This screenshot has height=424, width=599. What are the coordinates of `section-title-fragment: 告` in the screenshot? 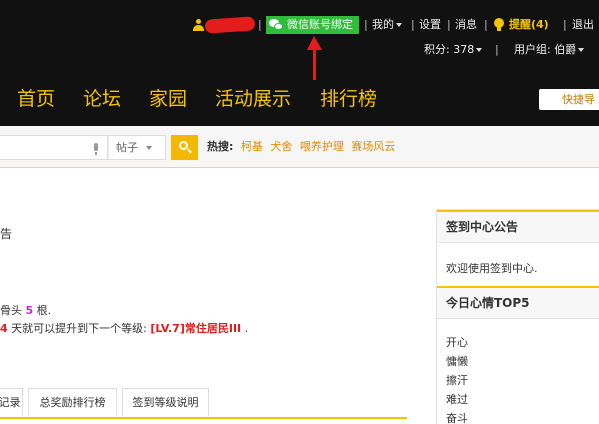 It's located at (6, 234).